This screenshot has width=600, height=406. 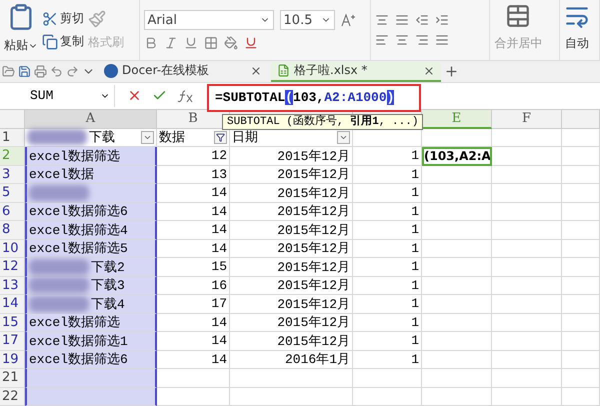 What do you see at coordinates (323, 122) in the screenshot?
I see `function-tooltip: SUBTOTAL (函数序号, 引用1, ...)` at bounding box center [323, 122].